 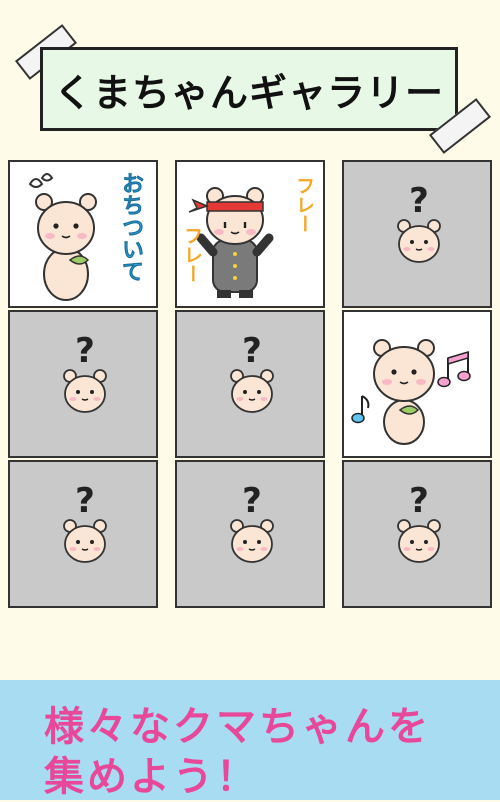 I want to click on promo-text-line-2: 集めよう！, so click(x=151, y=777).